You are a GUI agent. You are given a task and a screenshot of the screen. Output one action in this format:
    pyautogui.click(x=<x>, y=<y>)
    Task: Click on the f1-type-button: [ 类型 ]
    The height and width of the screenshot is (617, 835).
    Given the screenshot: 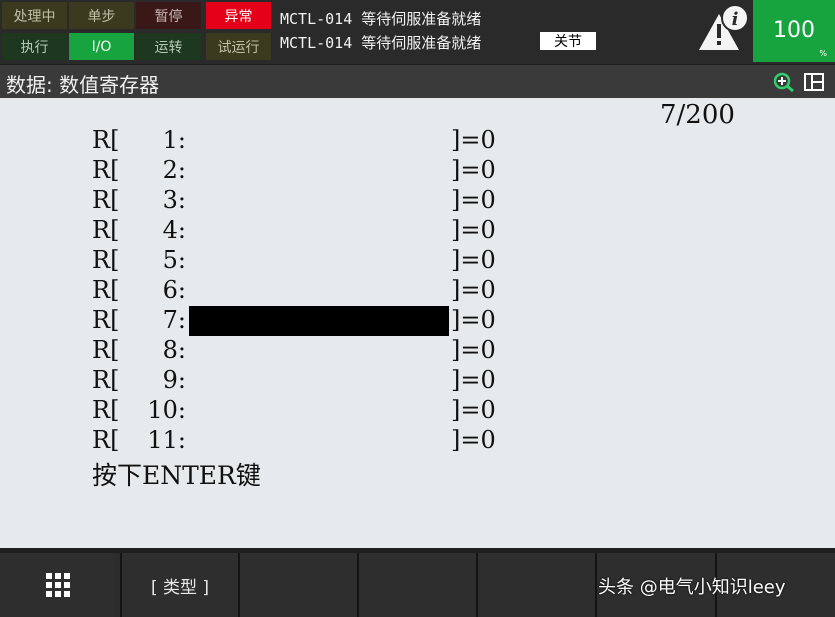 What is the action you would take?
    pyautogui.click(x=179, y=585)
    